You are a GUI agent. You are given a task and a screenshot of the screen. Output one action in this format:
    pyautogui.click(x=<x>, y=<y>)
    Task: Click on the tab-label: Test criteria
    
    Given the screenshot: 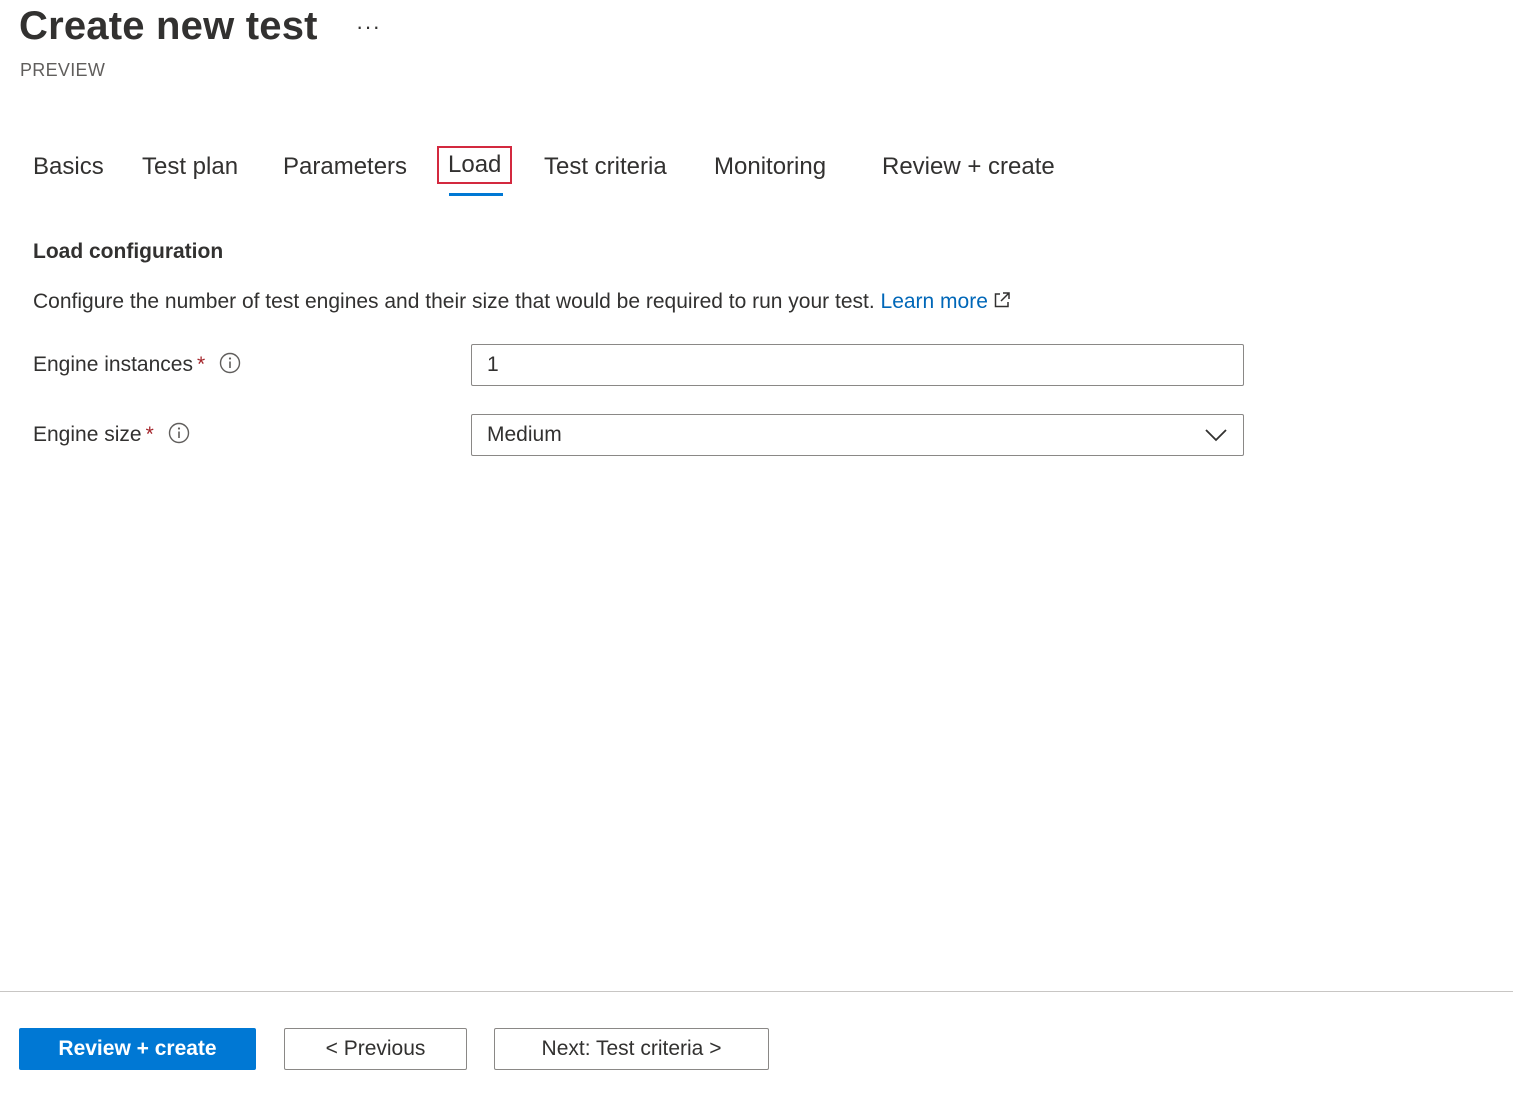 What is the action you would take?
    pyautogui.click(x=605, y=166)
    